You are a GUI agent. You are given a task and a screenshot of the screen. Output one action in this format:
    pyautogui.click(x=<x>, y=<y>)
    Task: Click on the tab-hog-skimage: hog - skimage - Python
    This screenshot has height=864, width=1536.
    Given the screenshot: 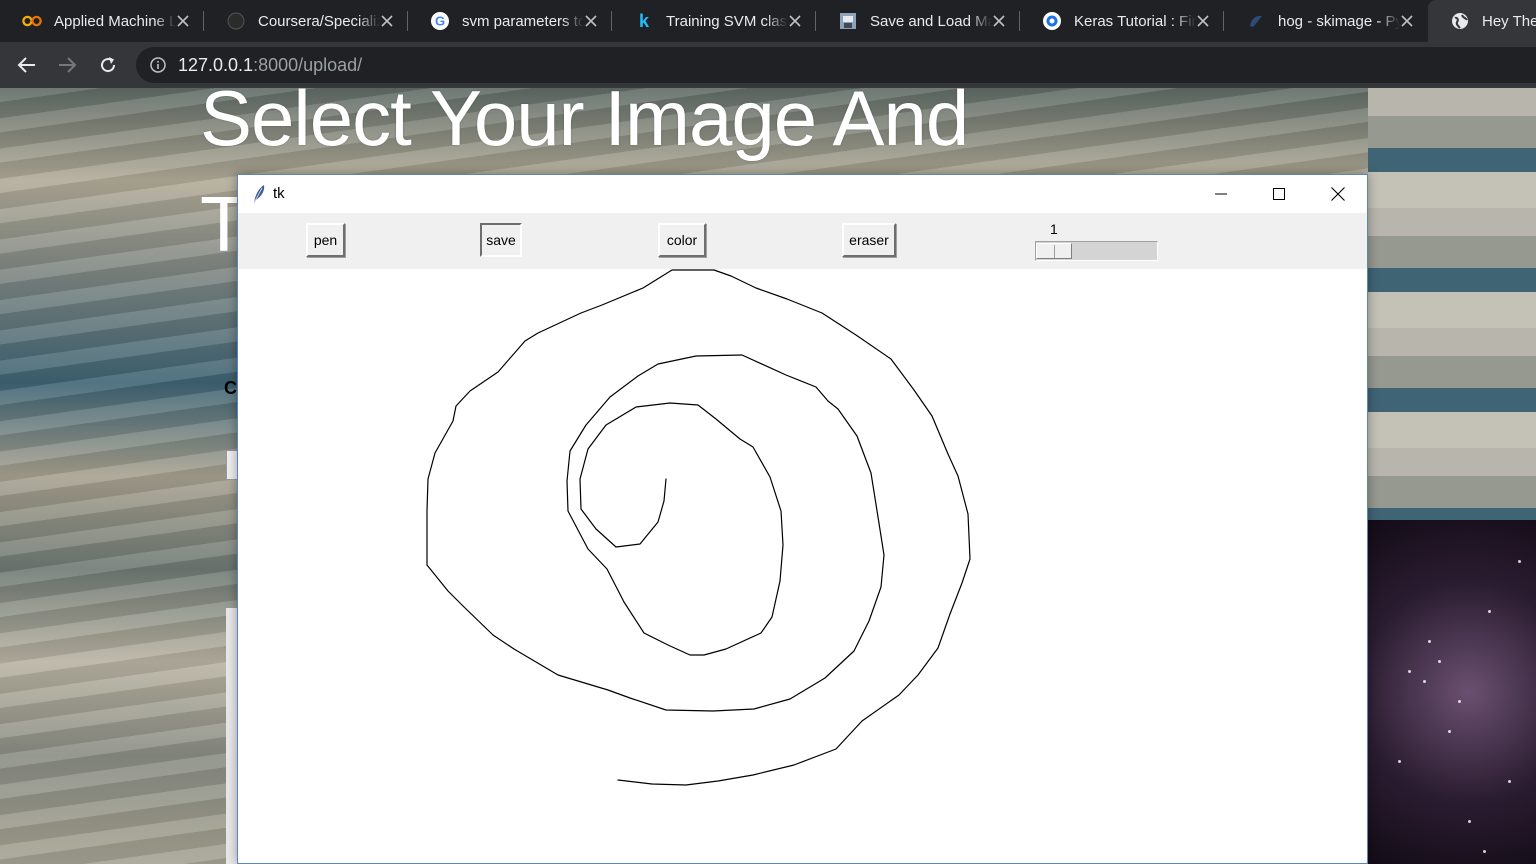 What is the action you would take?
    pyautogui.click(x=1326, y=21)
    